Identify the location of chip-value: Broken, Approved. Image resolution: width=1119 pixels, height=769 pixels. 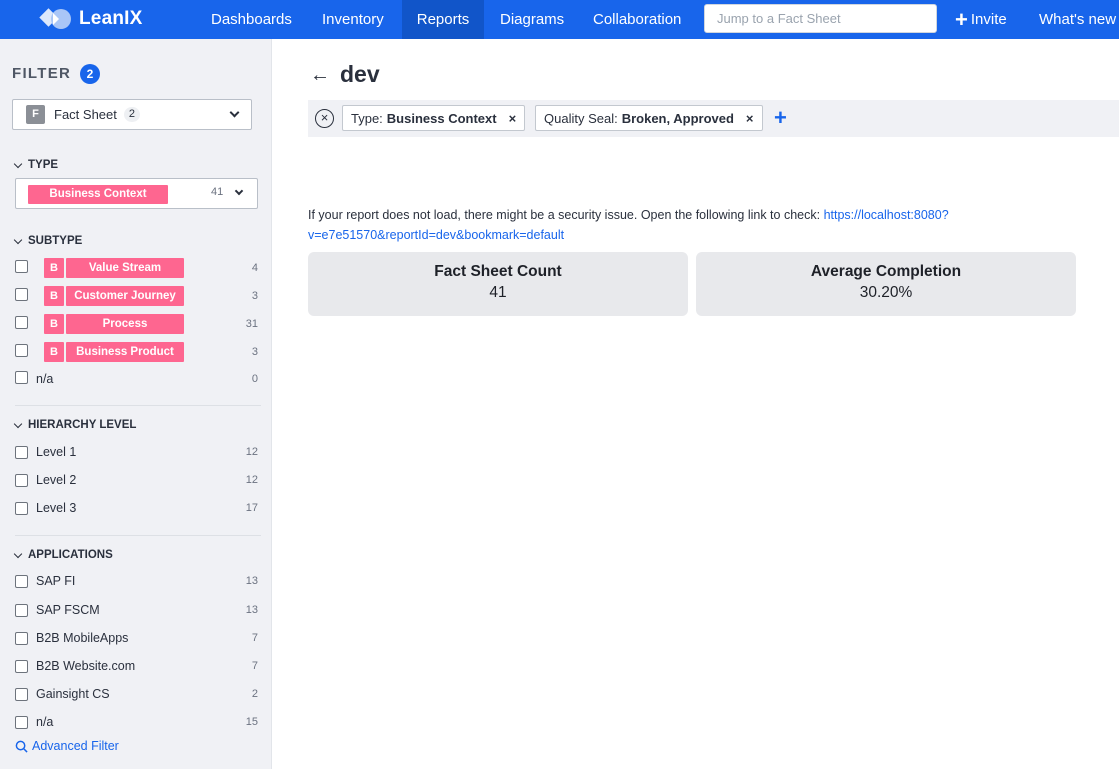
(677, 118).